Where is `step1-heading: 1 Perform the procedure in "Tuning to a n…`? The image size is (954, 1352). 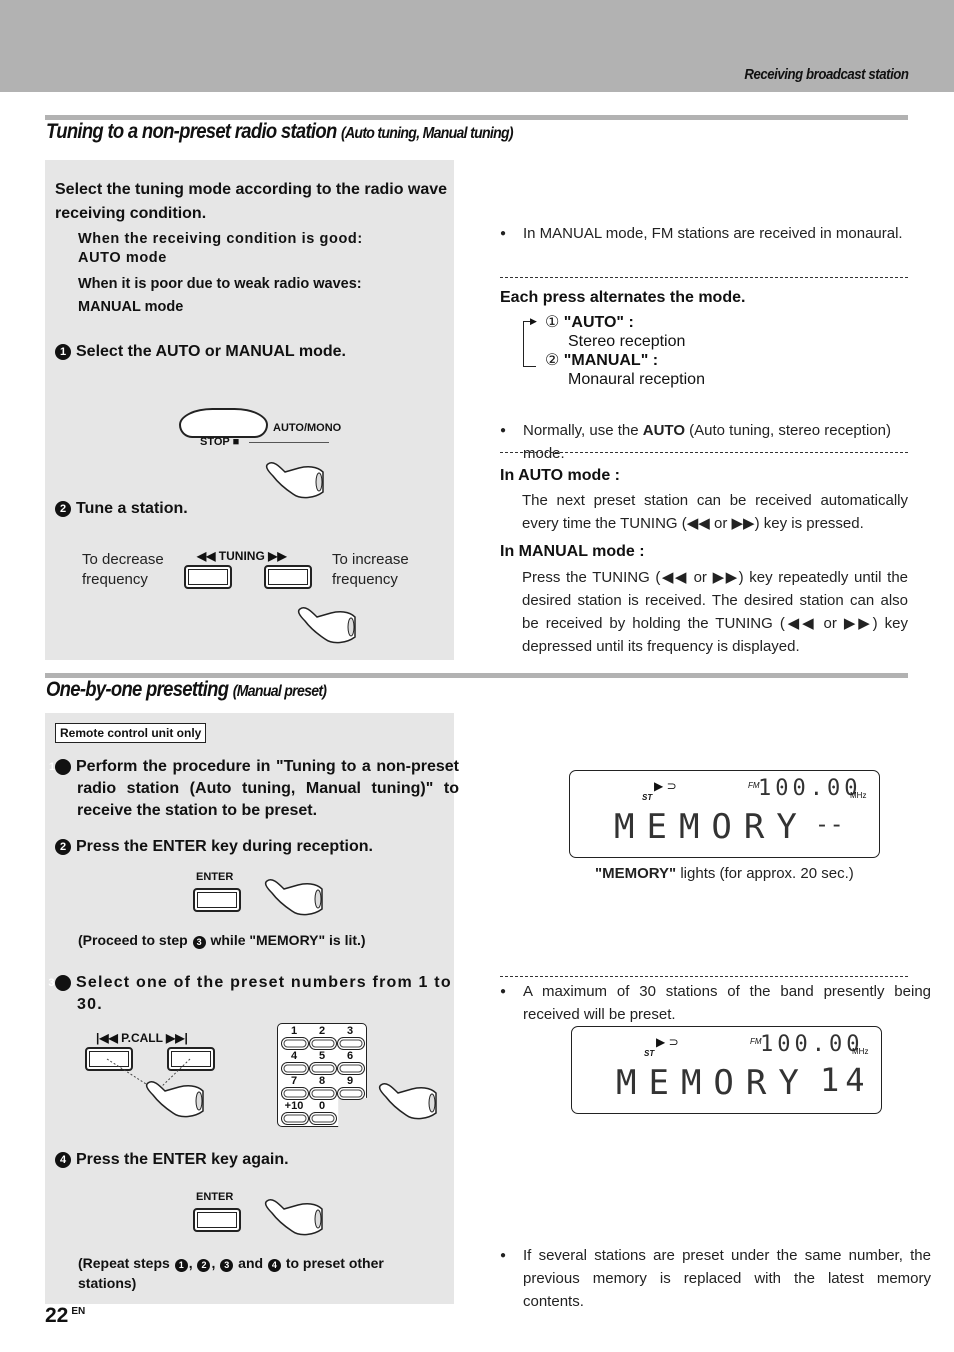
step1-heading: 1 Perform the procedure in "Tuning to a n… is located at coordinates (254, 789).